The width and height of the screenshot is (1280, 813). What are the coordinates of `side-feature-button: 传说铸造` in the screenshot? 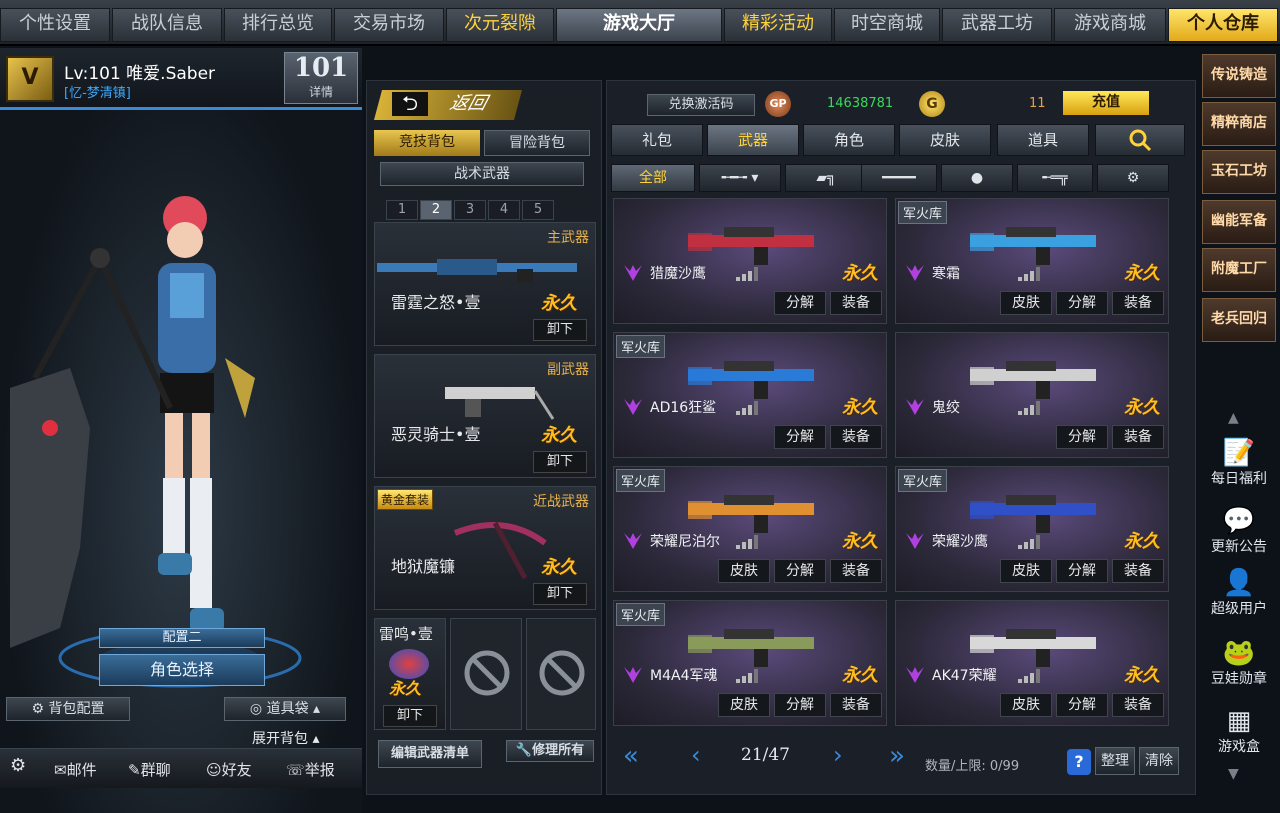 It's located at (1239, 76).